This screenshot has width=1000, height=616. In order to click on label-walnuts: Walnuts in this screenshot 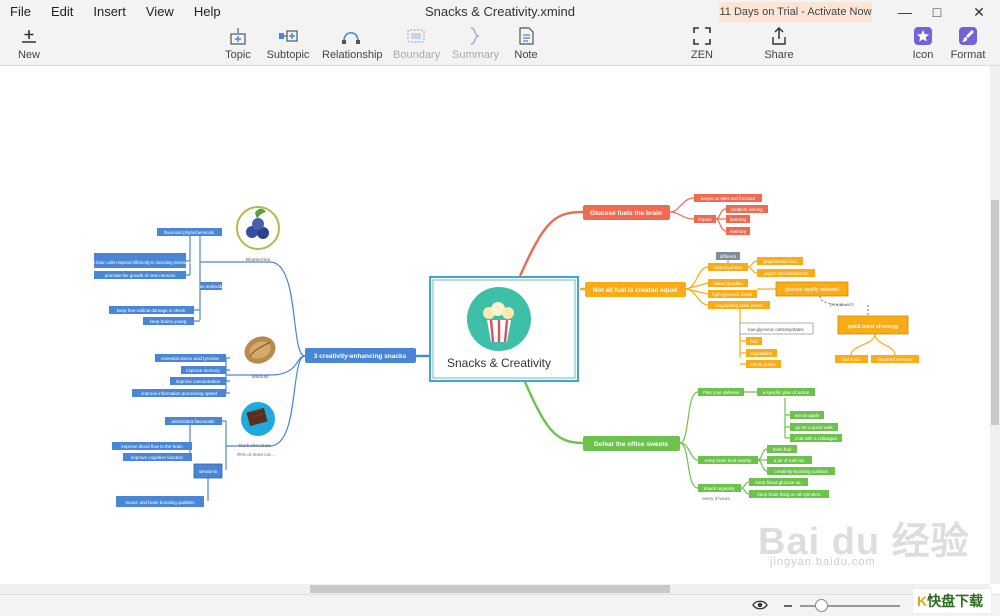, I will do `click(260, 377)`.